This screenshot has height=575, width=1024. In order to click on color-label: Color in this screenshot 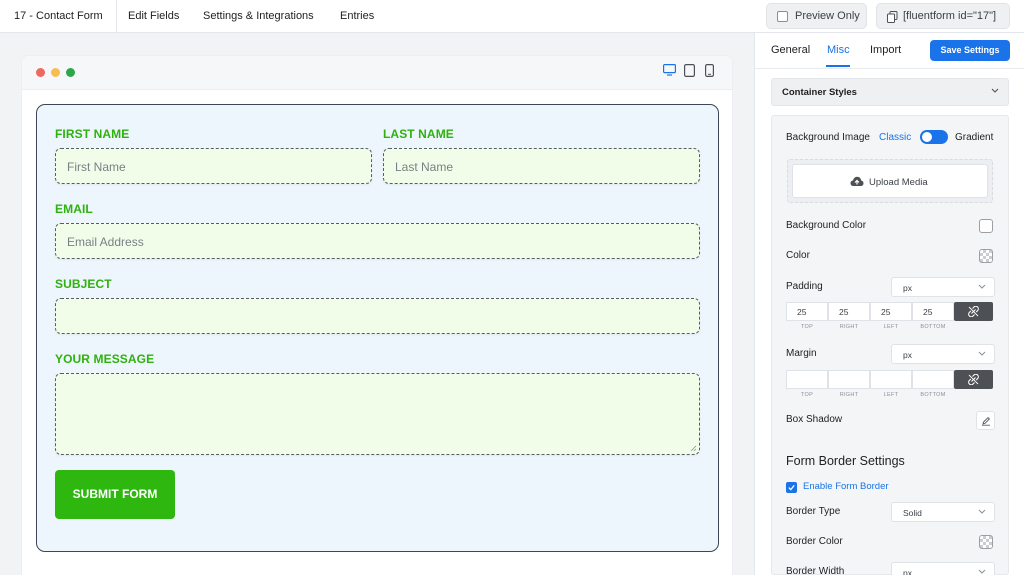, I will do `click(798, 255)`.